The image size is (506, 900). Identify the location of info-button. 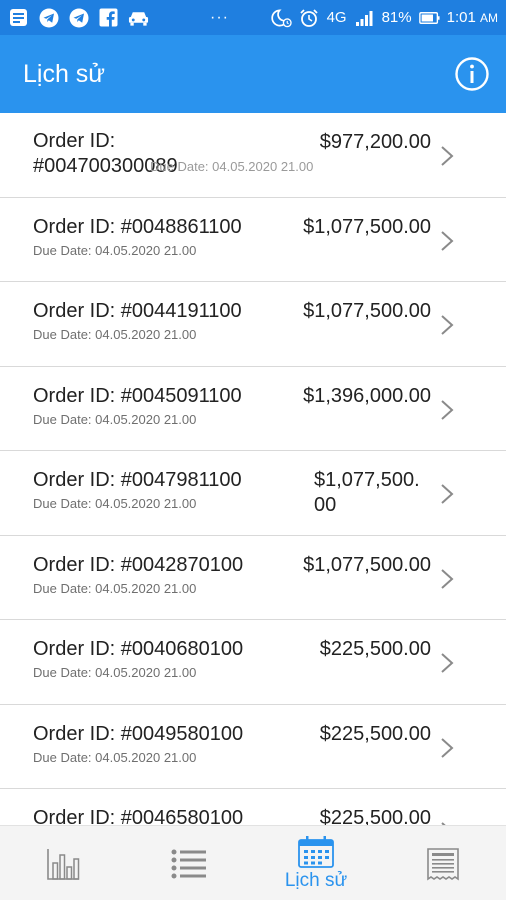
(472, 74).